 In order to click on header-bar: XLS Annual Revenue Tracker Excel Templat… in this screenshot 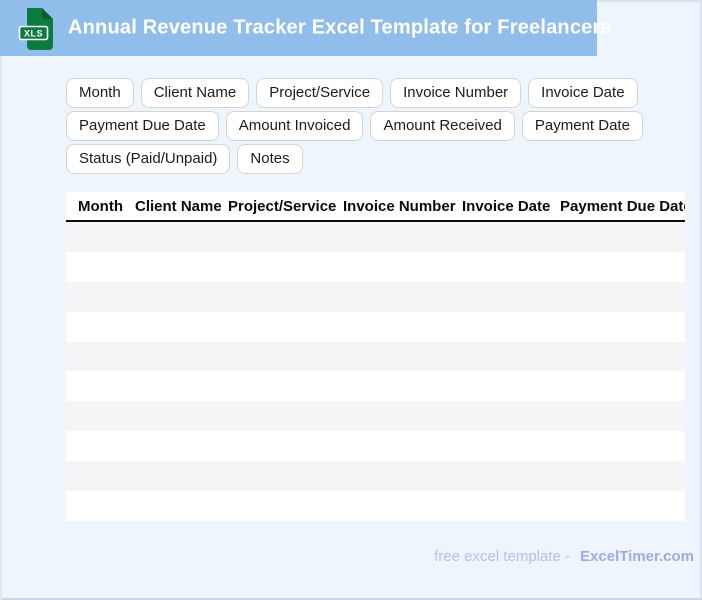, I will do `click(306, 28)`.